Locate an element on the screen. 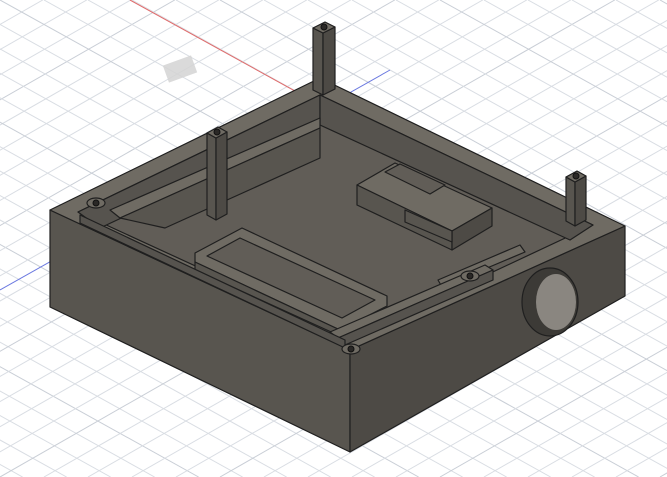 The image size is (667, 477). standoff-post-back is located at coordinates (324, 58).